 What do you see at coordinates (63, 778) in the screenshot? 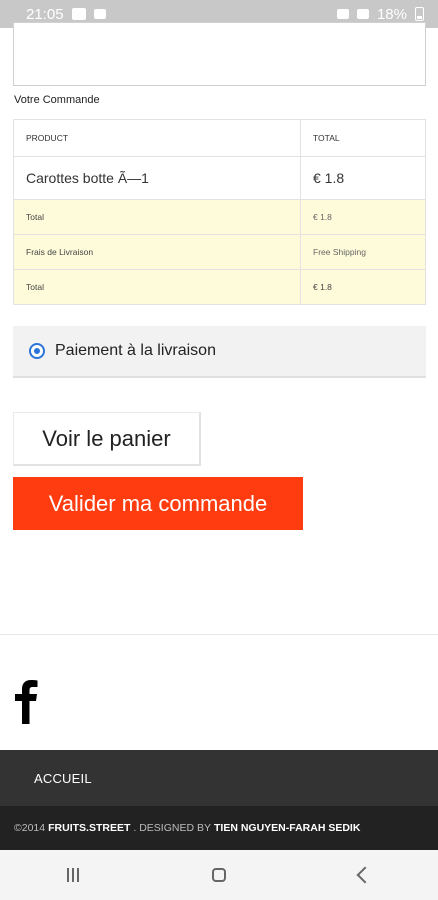
I see `footer-link-accueil: ACCUEIL` at bounding box center [63, 778].